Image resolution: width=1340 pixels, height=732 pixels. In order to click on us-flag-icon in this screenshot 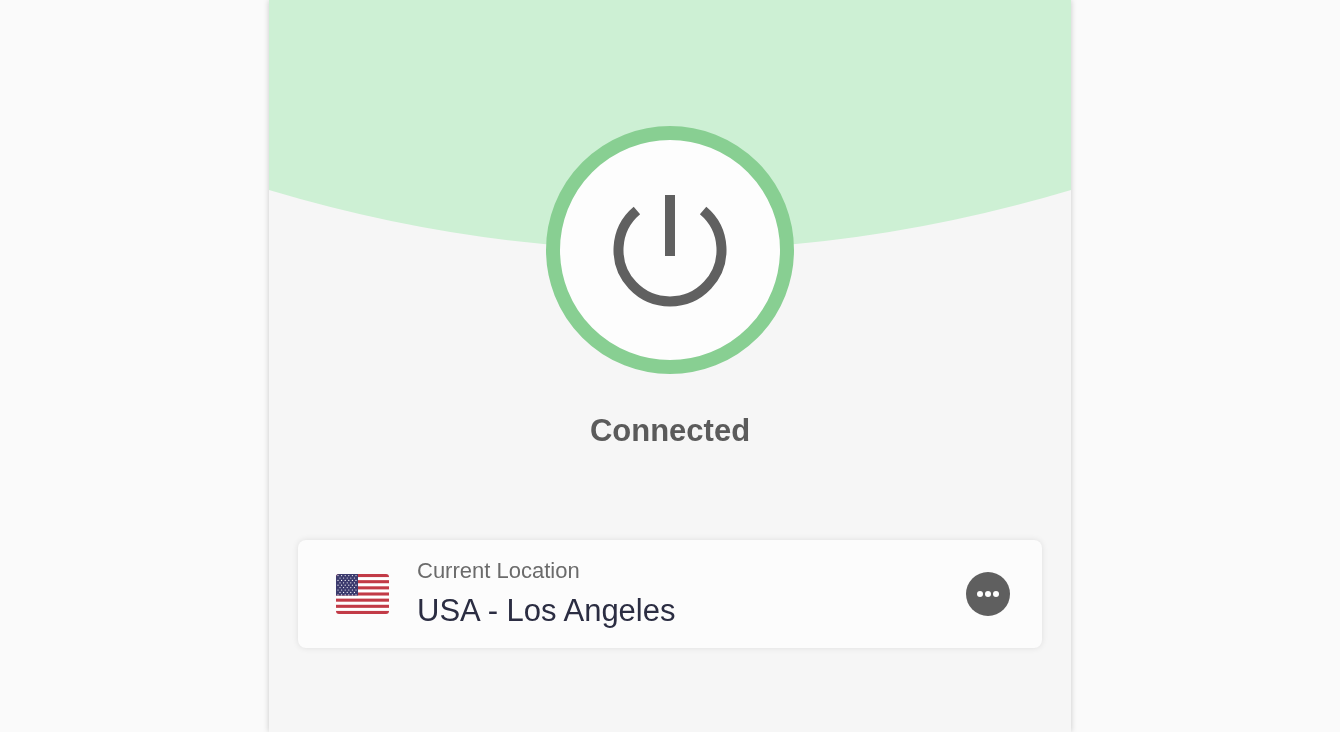, I will do `click(362, 594)`.